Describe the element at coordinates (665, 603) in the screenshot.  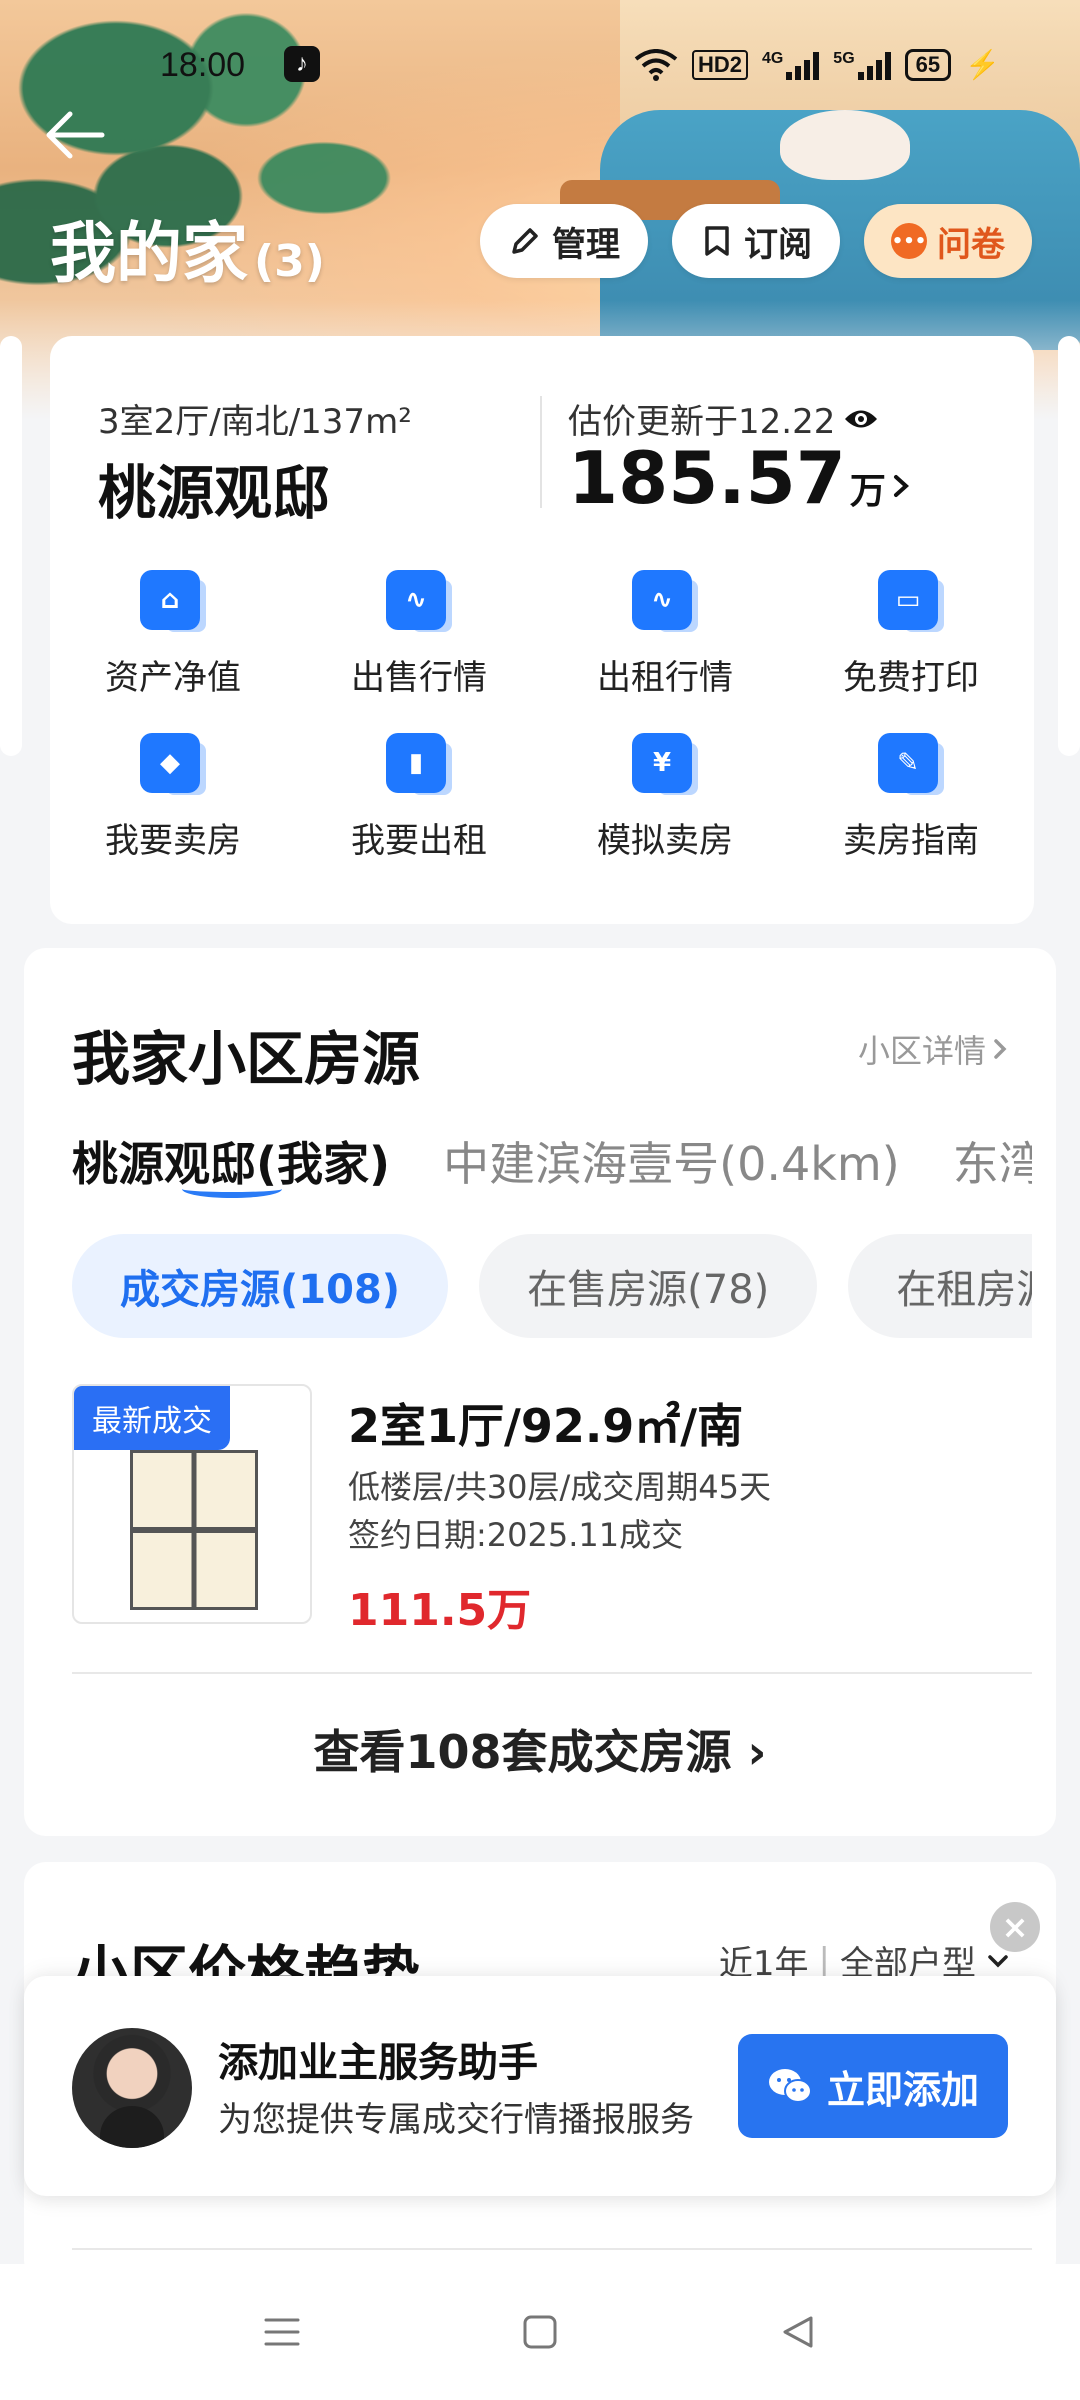
I see `rent-trend-icon: ∿` at that location.